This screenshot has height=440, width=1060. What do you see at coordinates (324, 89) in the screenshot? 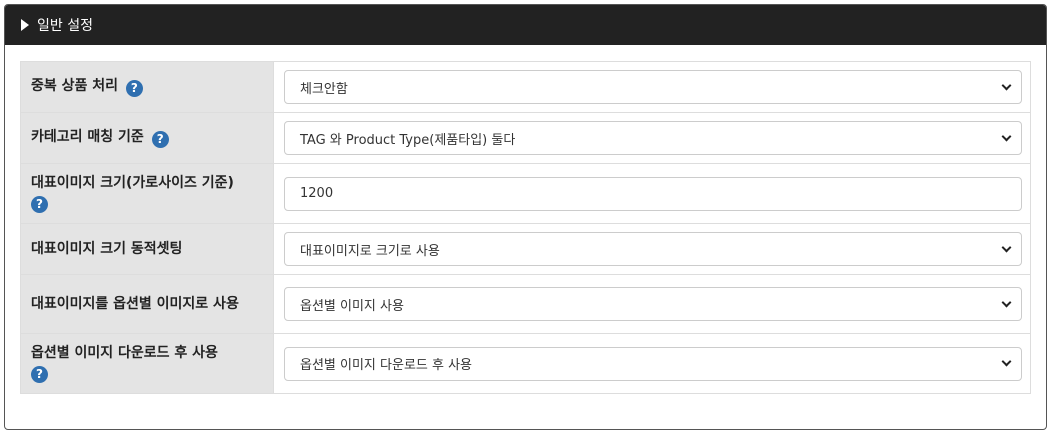
I see `select-value: 체크안함` at bounding box center [324, 89].